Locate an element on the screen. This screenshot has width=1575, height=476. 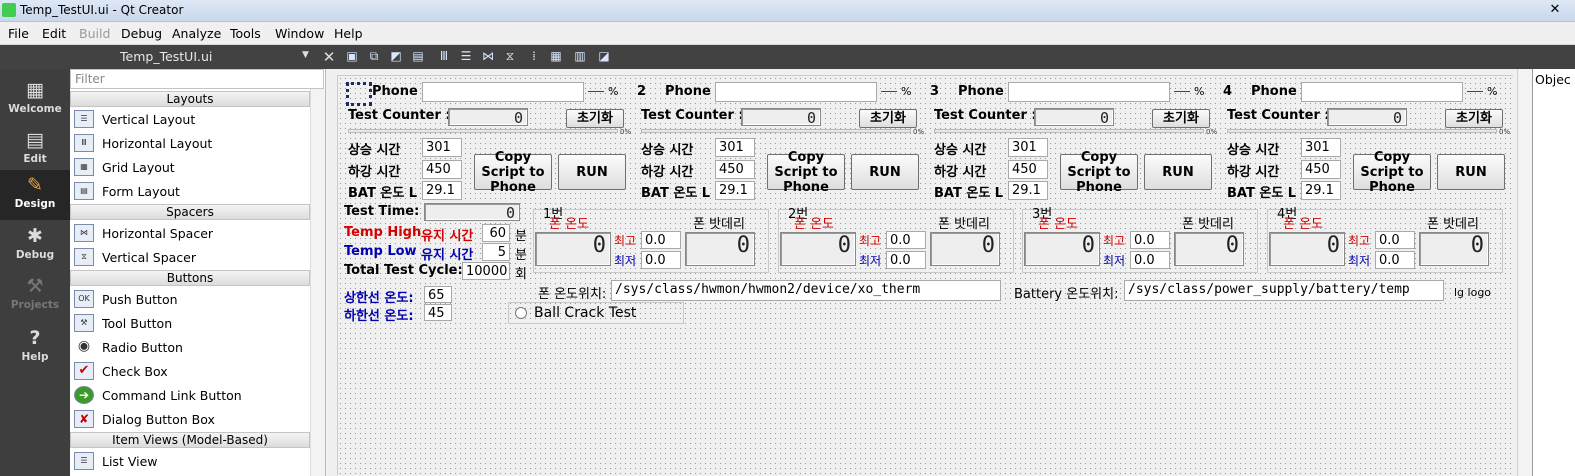
ball-crack-radio is located at coordinates (521, 313).